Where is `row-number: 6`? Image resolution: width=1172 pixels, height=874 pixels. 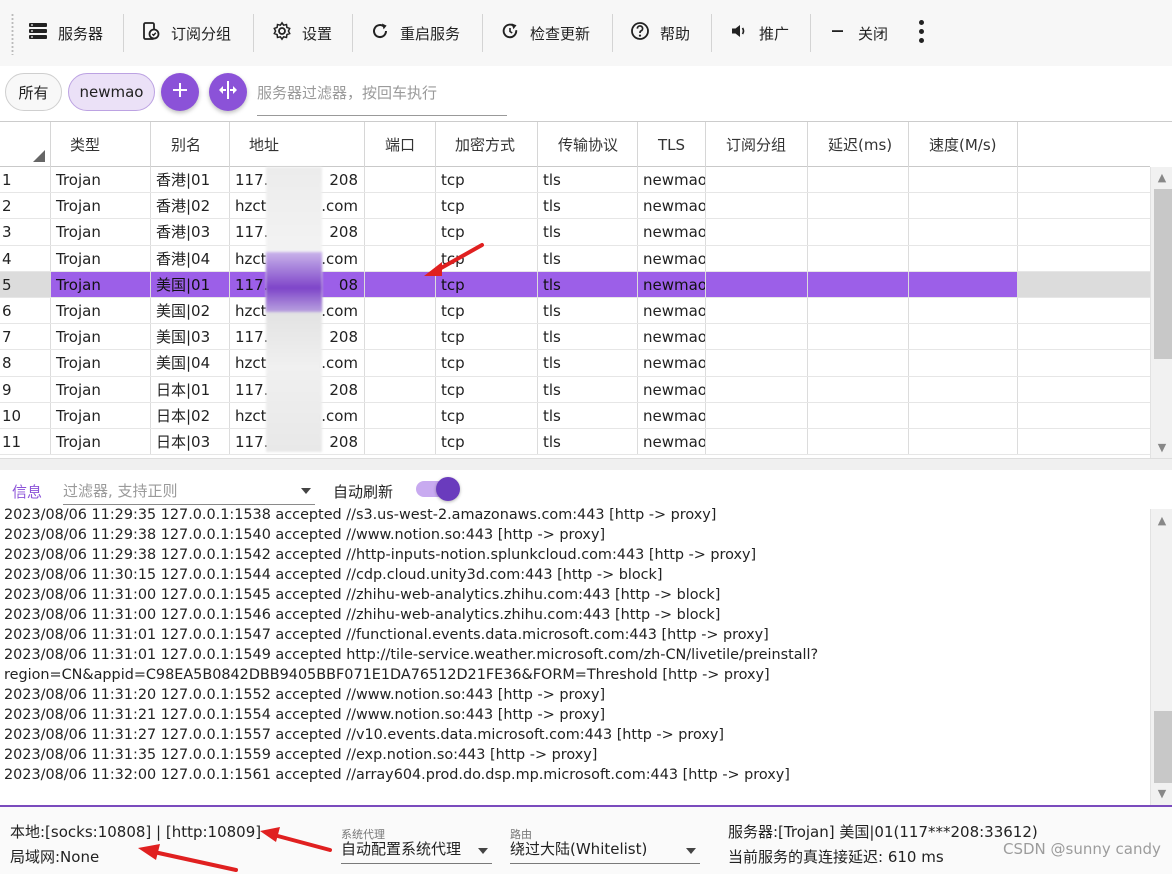
row-number: 6 is located at coordinates (25, 310).